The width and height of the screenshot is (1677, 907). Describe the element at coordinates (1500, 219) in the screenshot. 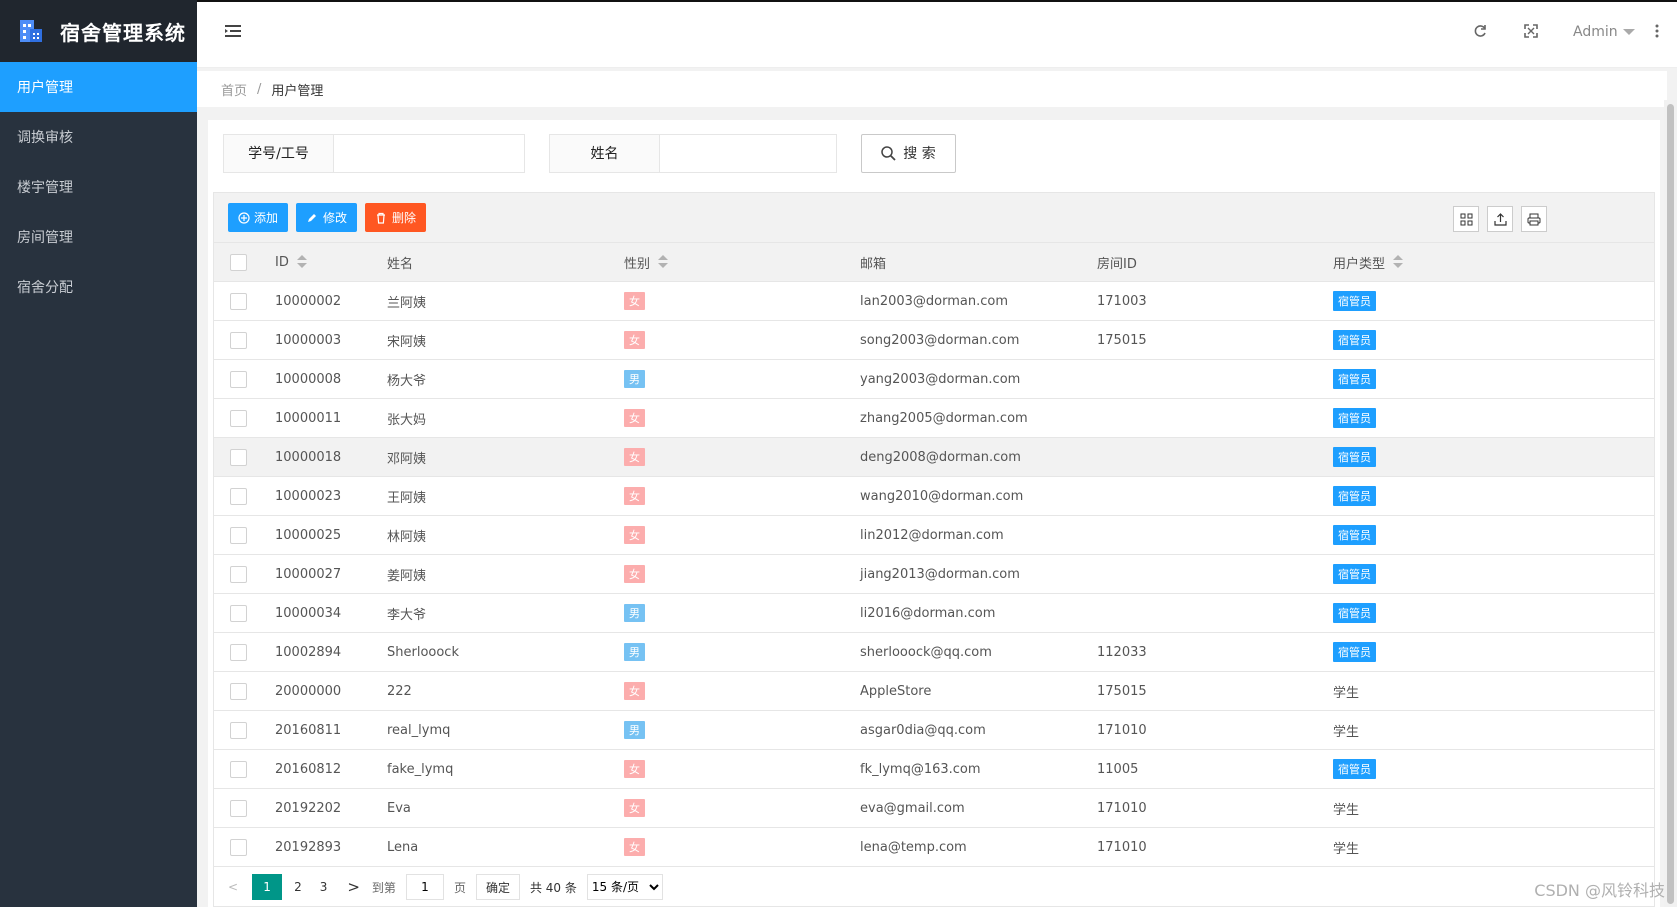

I see `export-icon` at that location.